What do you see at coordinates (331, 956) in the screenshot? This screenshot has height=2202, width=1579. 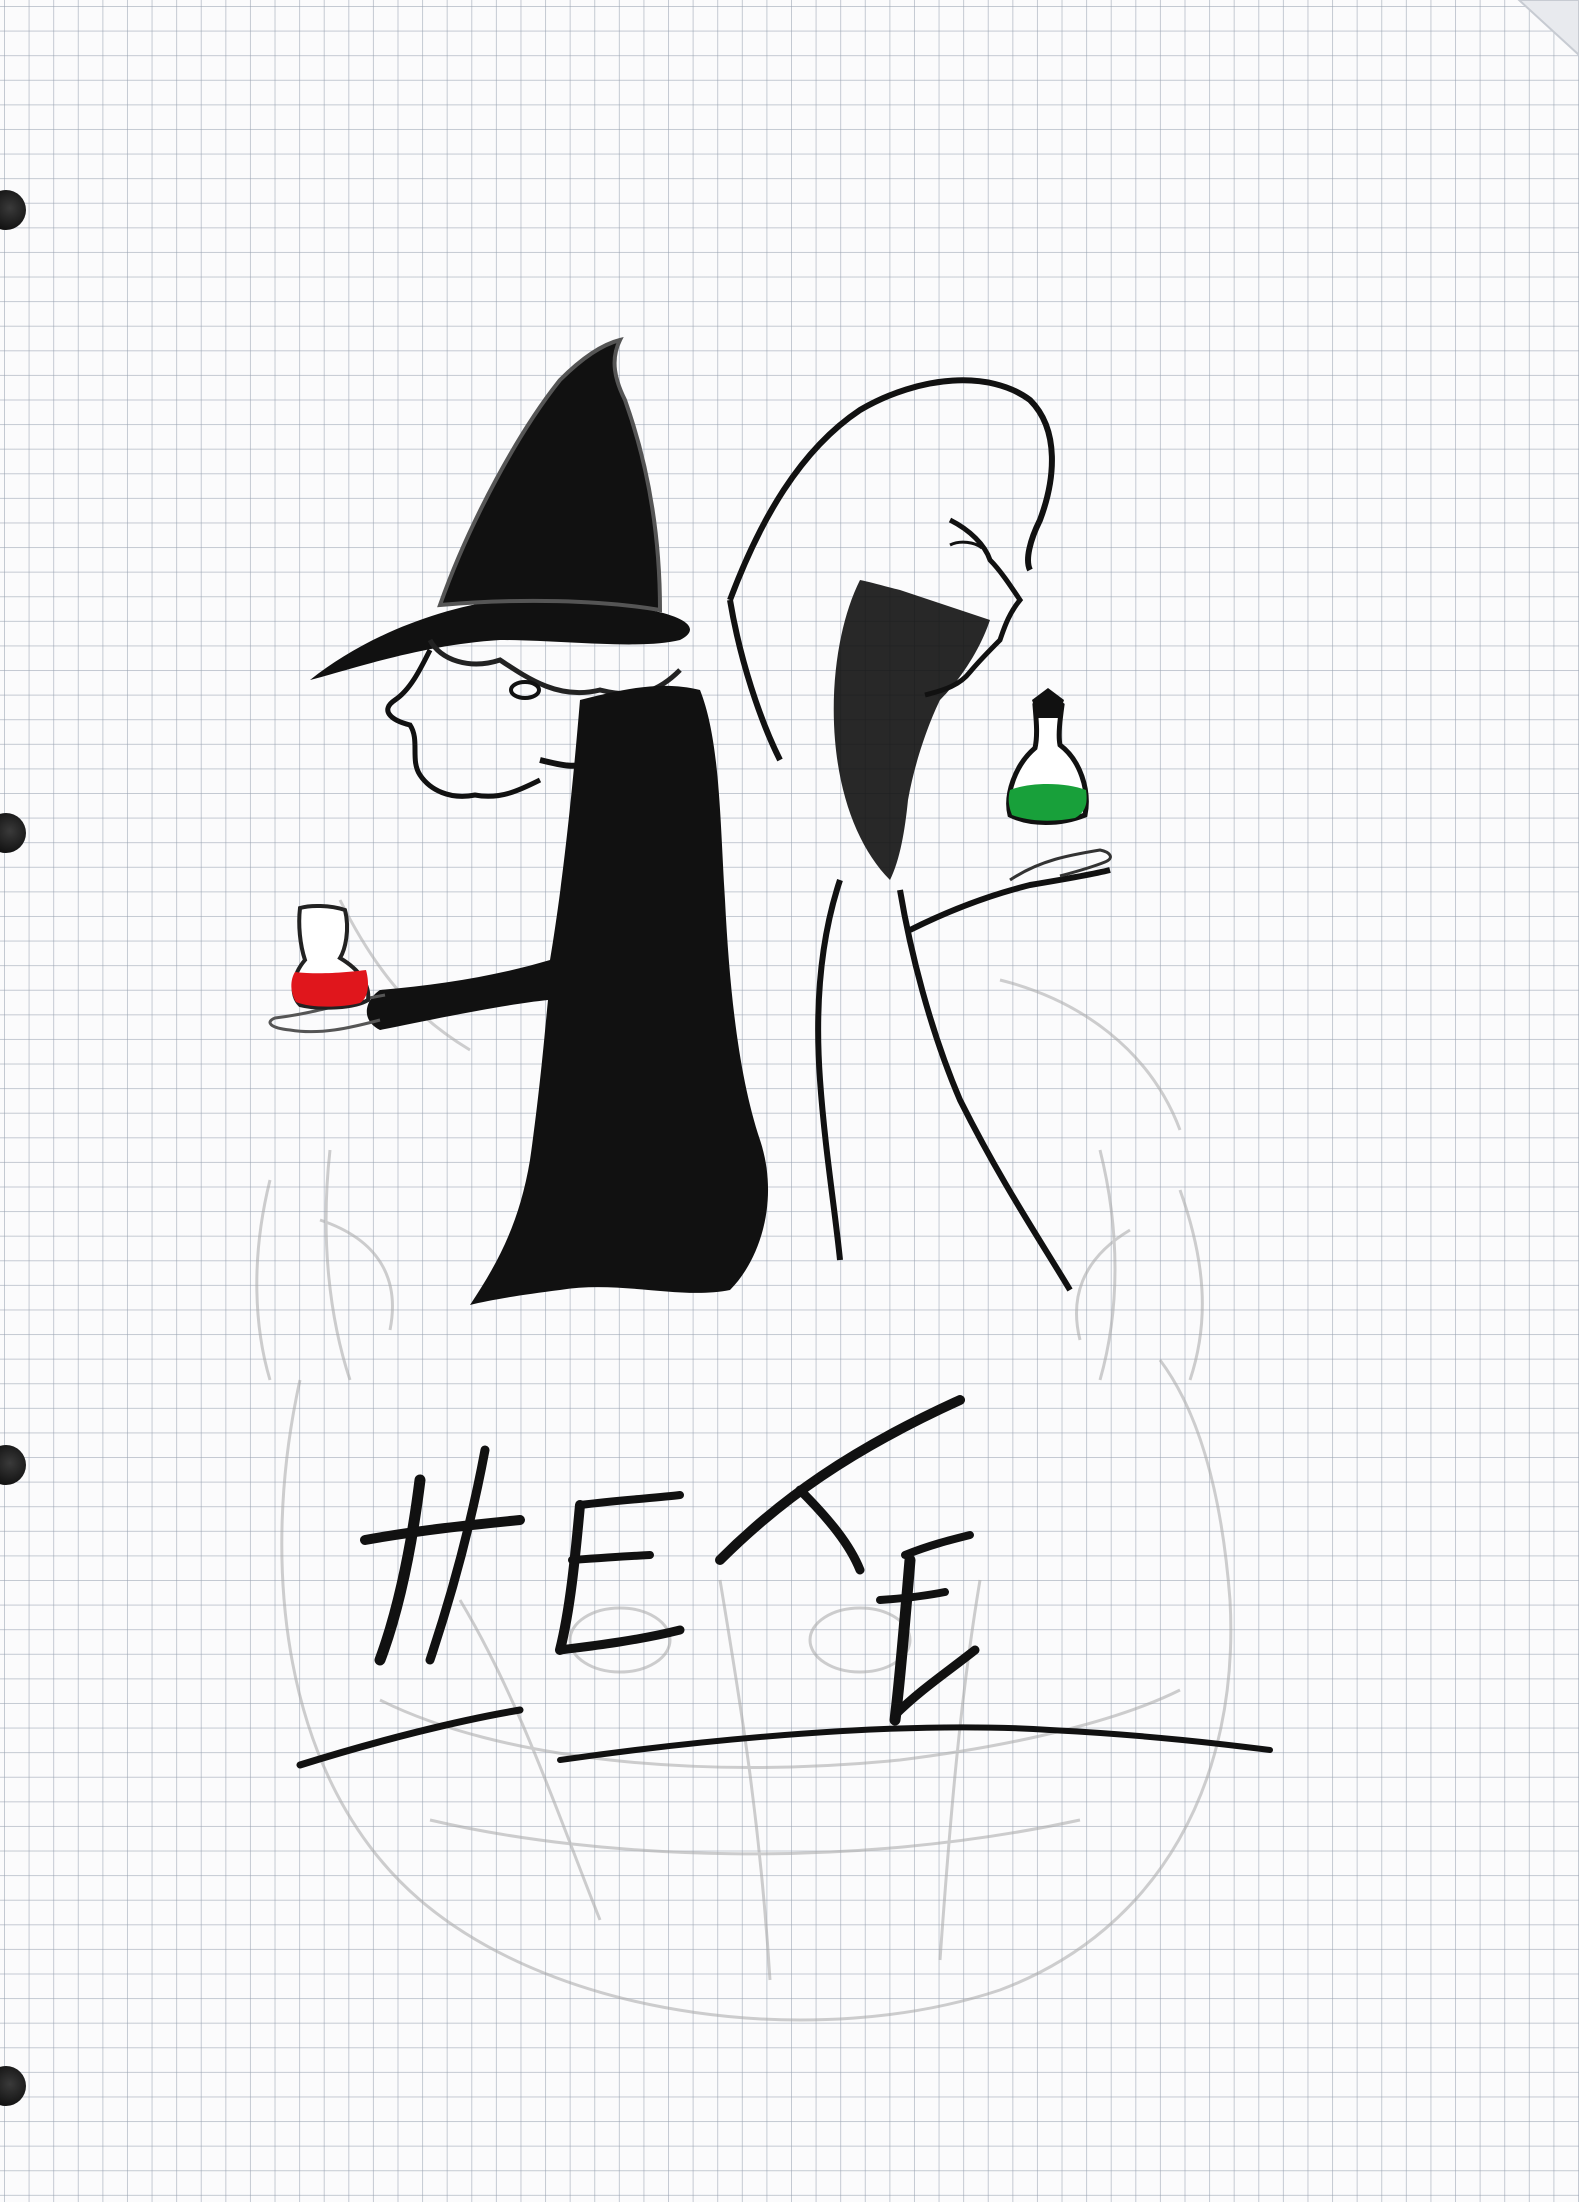 I see `red-potion-flask-icon` at bounding box center [331, 956].